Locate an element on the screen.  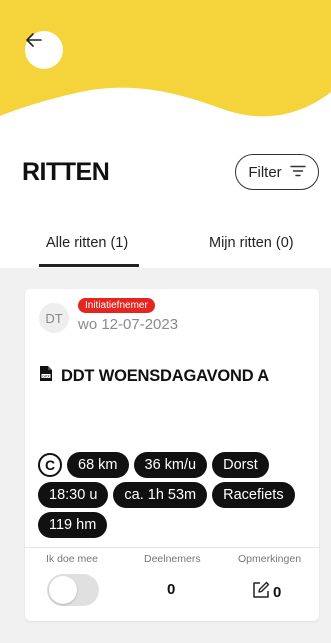
page-title: RITTEN is located at coordinates (66, 172).